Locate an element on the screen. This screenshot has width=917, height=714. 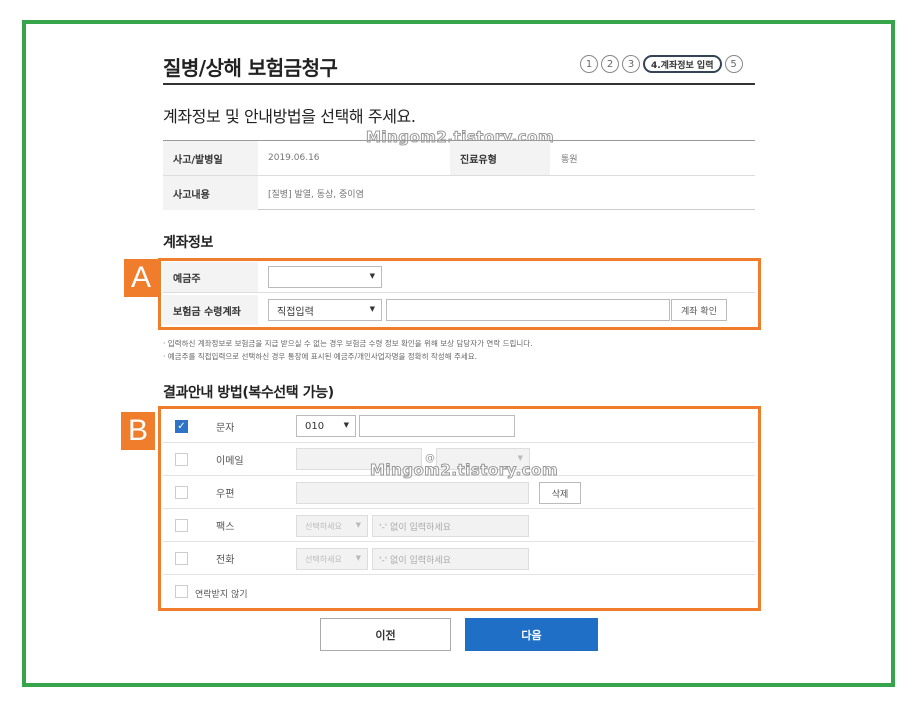
result-row-fax: 팩스 선택하세요 ▼ '-' 없이 입력하세요 is located at coordinates (459, 525).